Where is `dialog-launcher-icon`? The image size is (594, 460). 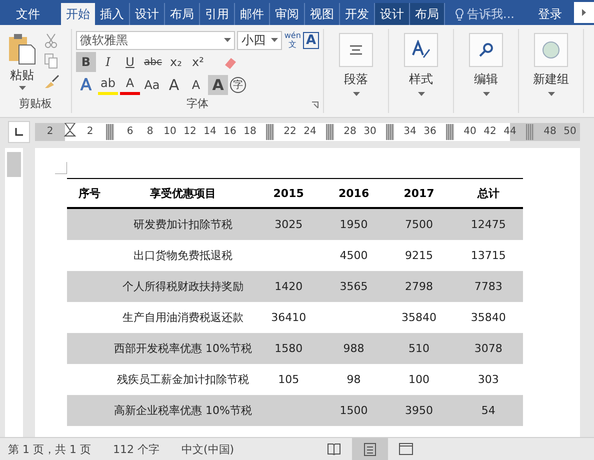 dialog-launcher-icon is located at coordinates (315, 105).